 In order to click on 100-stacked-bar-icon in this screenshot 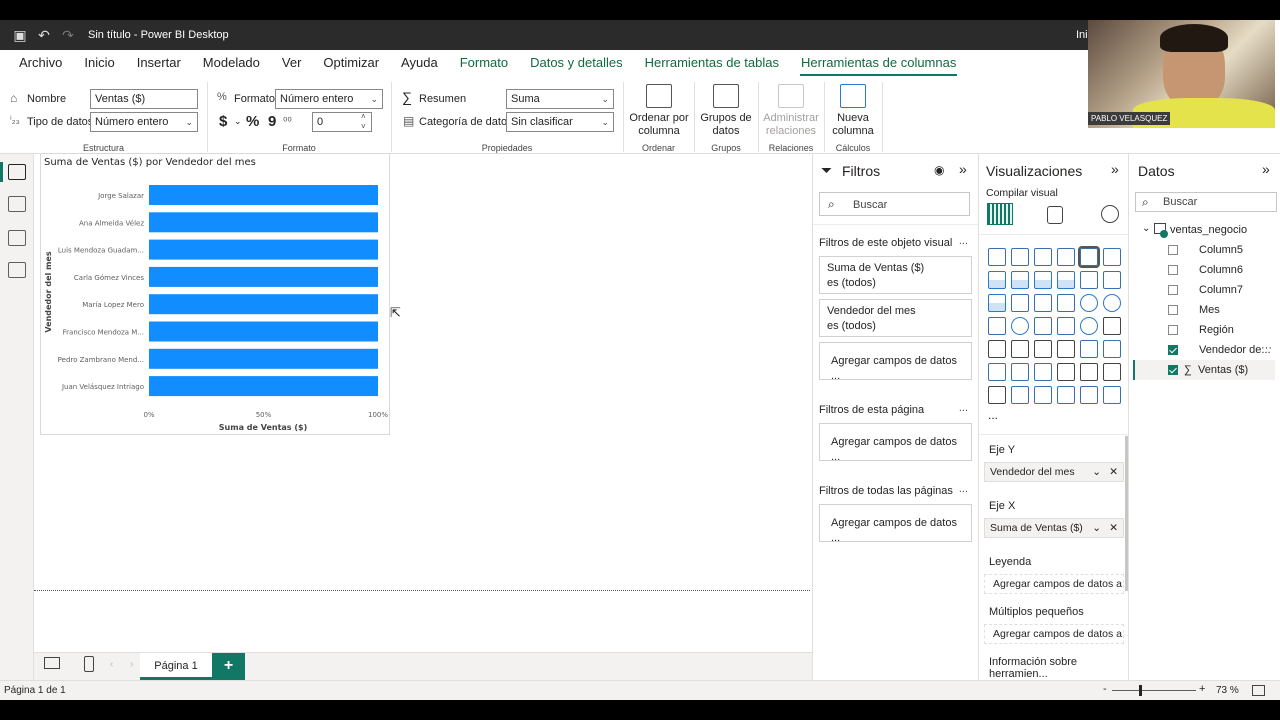, I will do `click(1089, 257)`.